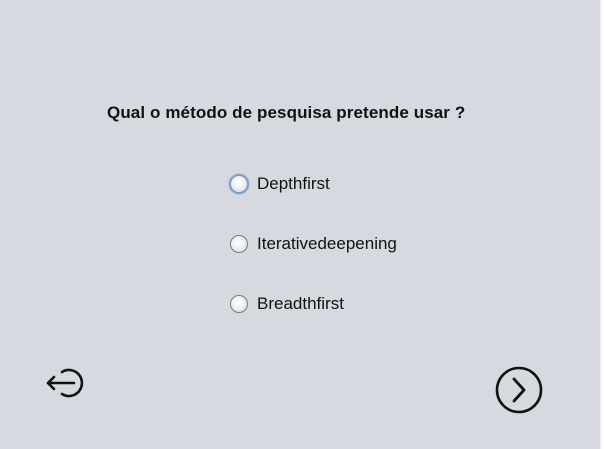  Describe the element at coordinates (239, 244) in the screenshot. I see `radio-button-iterativedeepening` at that location.